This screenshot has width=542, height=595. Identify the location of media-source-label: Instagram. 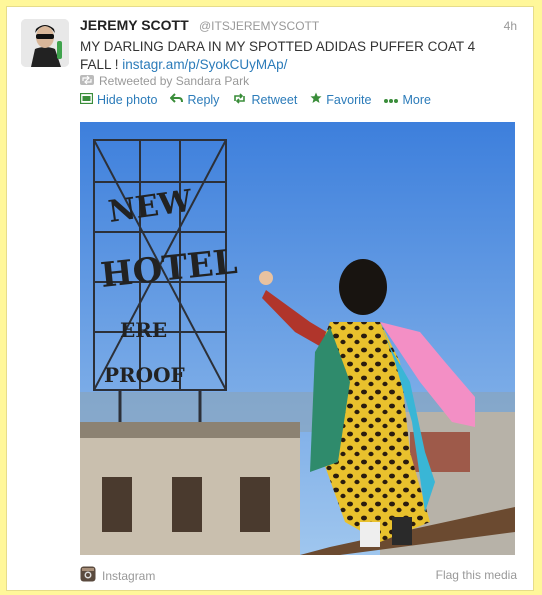
(128, 576).